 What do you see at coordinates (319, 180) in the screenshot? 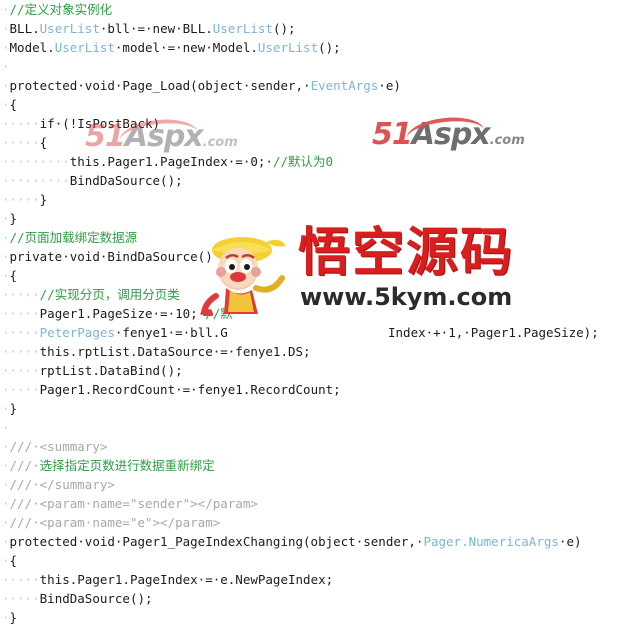
I see `code-line: ·········BindDaSource();` at bounding box center [319, 180].